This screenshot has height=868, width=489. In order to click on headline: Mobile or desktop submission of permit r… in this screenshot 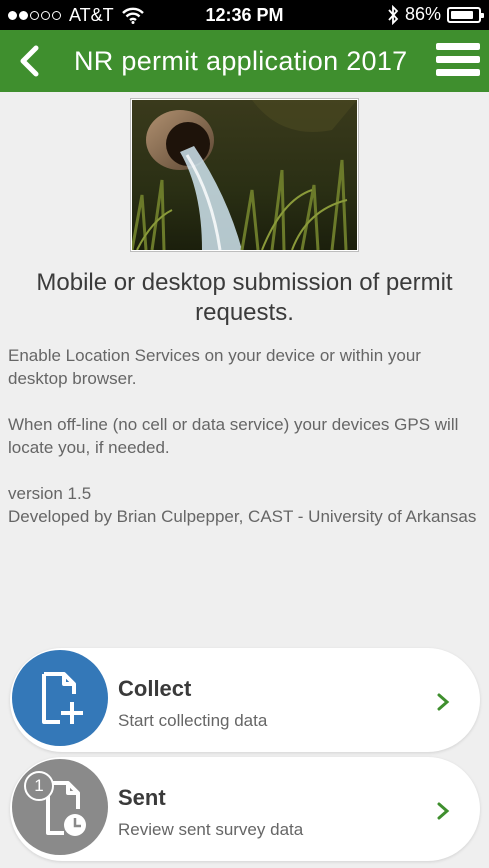, I will do `click(244, 297)`.